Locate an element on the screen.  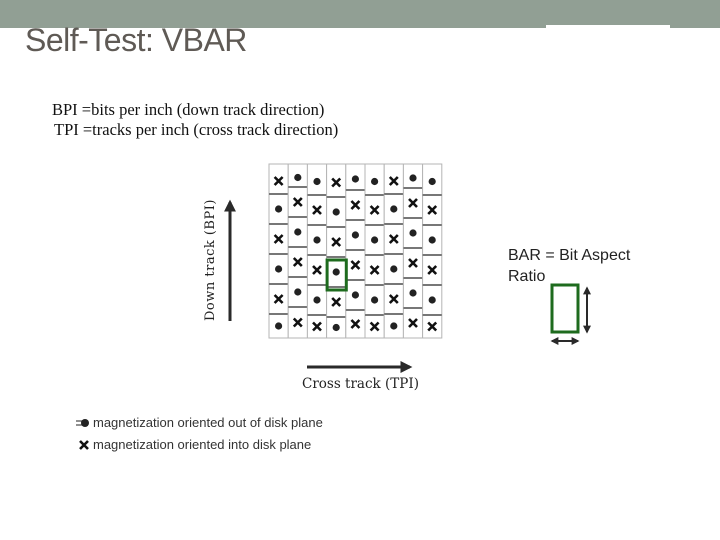
bar-definition-line1: BAR = Bit Aspect is located at coordinates (569, 255).